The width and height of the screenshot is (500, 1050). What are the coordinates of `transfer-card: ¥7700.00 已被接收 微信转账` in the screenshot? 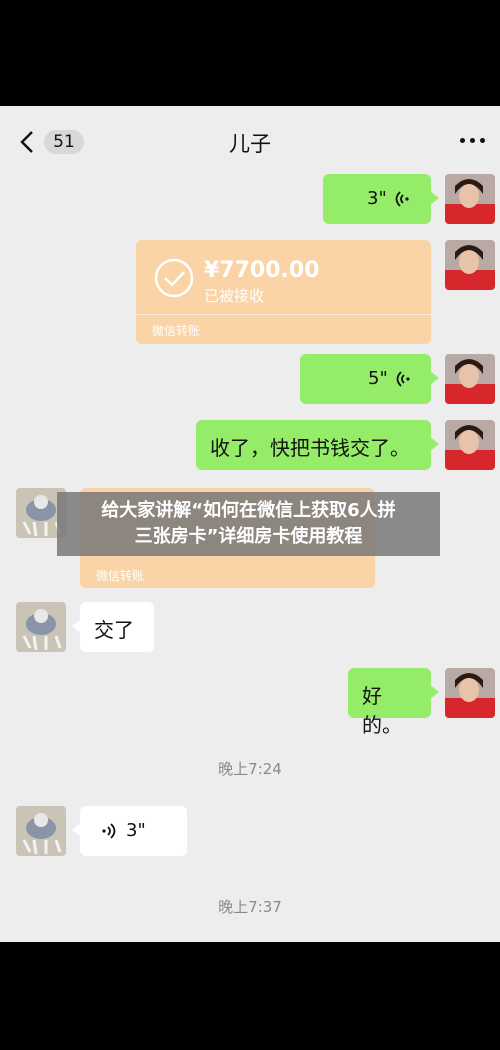 It's located at (283, 292).